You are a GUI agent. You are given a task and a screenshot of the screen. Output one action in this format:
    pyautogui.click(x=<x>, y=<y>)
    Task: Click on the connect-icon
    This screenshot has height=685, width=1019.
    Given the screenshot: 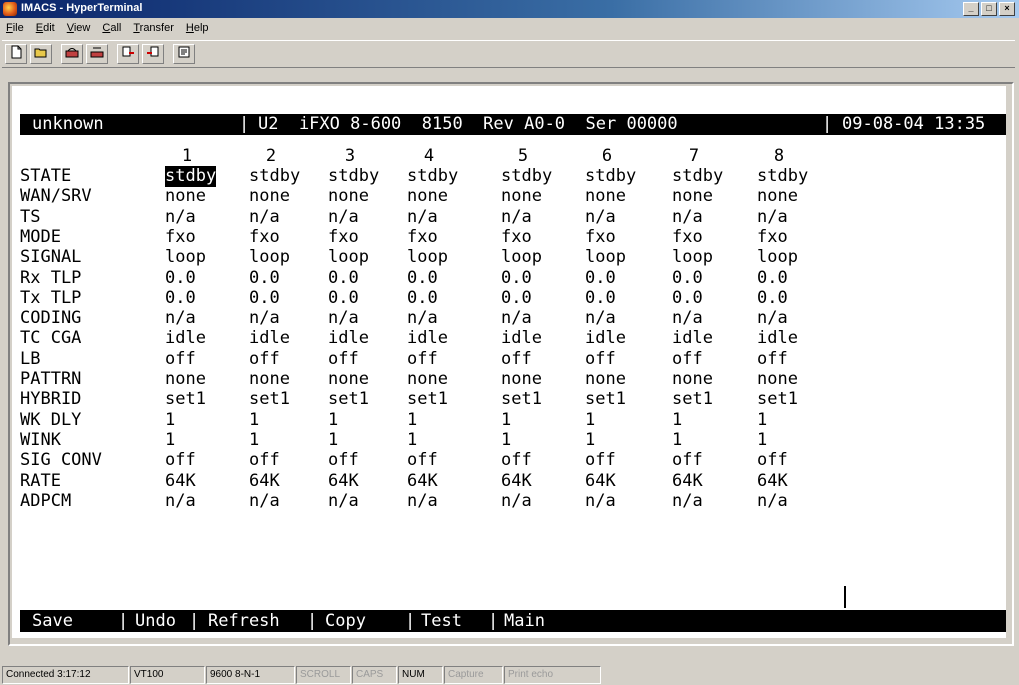 What is the action you would take?
    pyautogui.click(x=72, y=54)
    